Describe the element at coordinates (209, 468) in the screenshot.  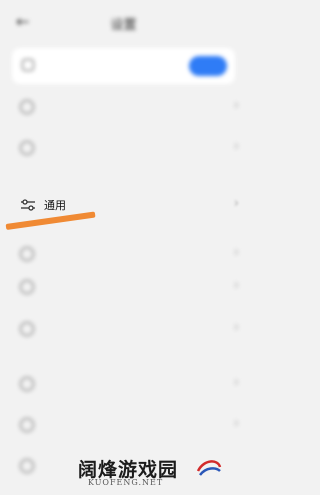
I see `swoosh-icon` at that location.